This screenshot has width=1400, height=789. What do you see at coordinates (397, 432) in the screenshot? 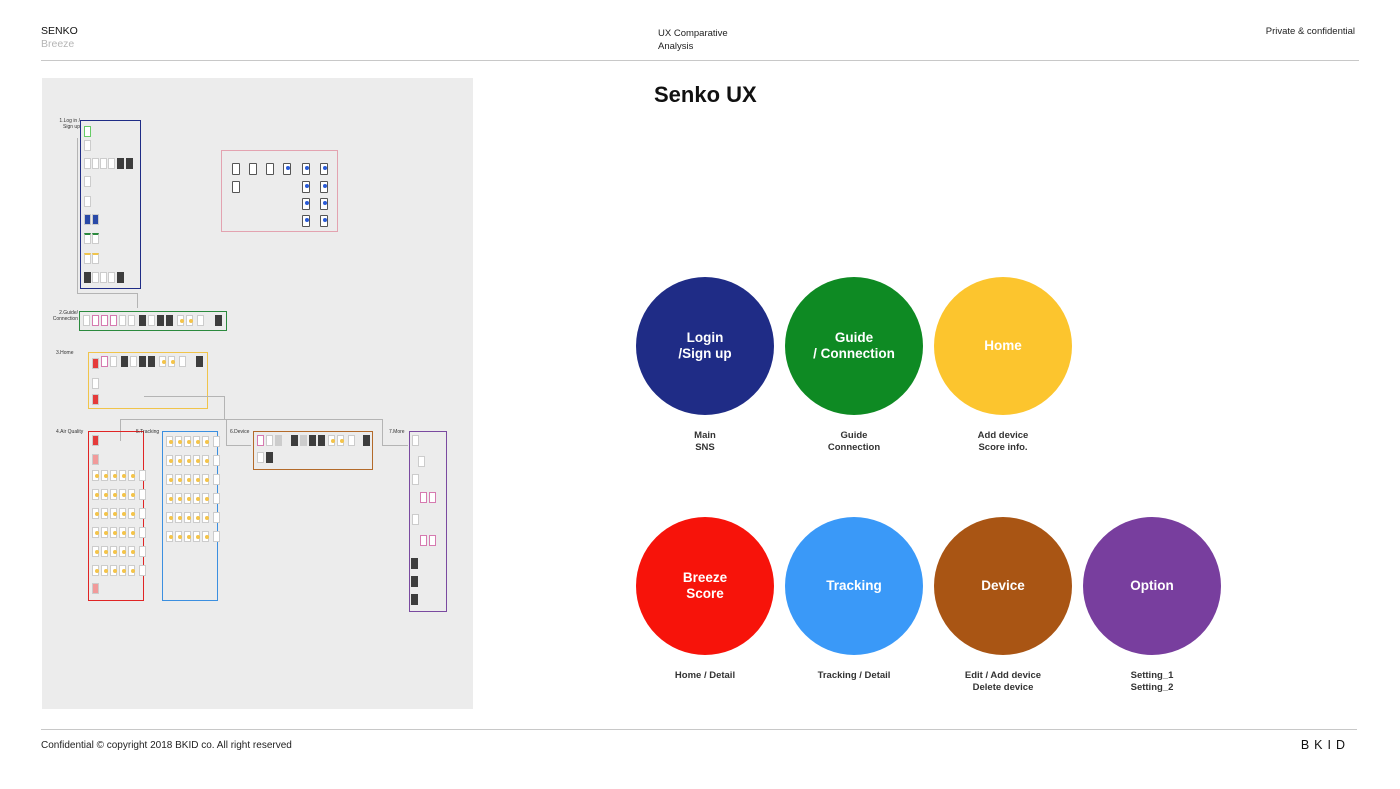
I see `flow-label-more: 7.More` at bounding box center [397, 432].